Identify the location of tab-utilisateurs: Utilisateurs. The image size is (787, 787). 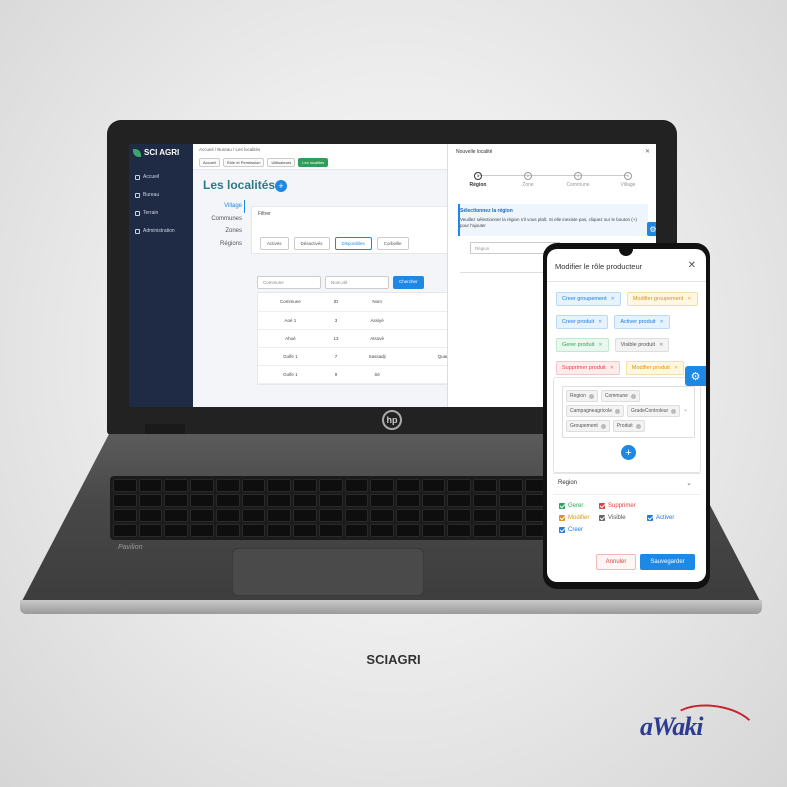
(281, 162).